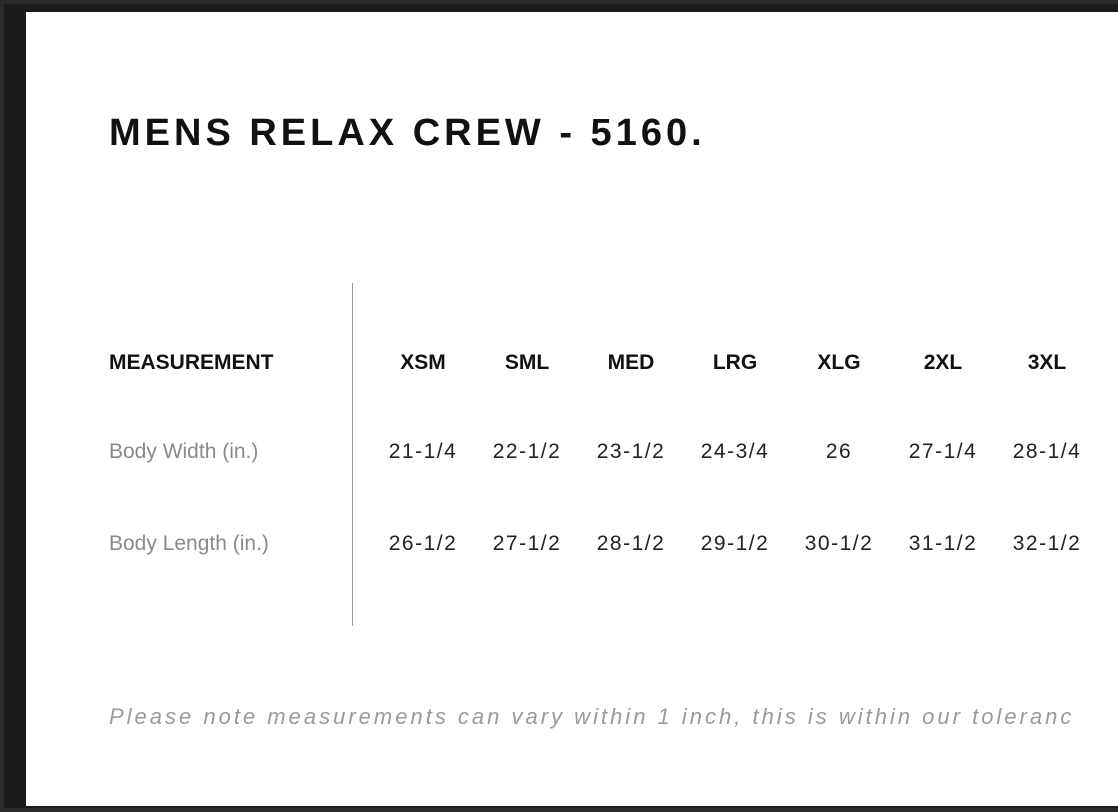  I want to click on size-header-lrg: LRG, so click(735, 362).